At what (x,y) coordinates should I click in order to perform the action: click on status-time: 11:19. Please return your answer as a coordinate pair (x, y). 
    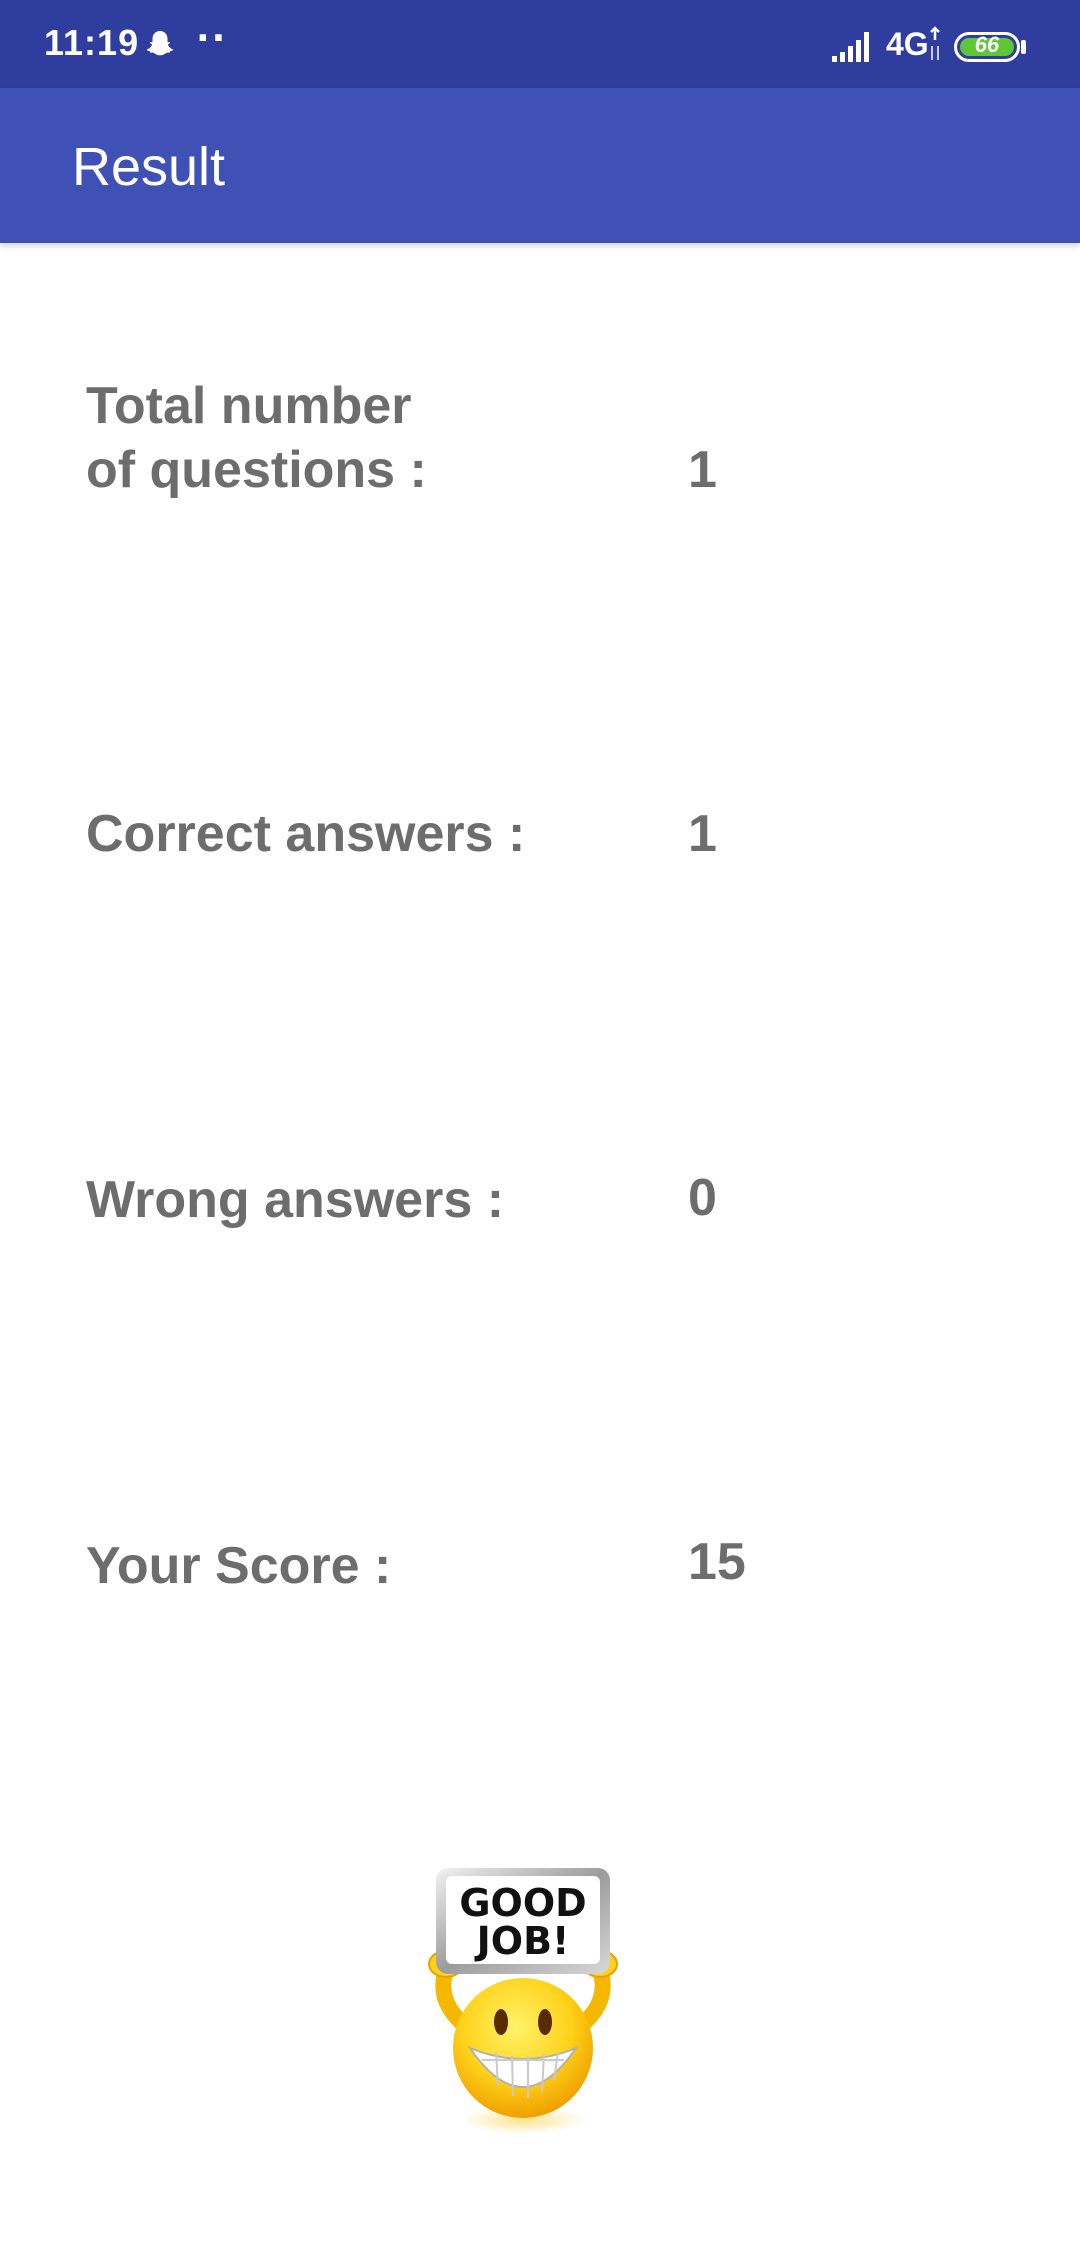
    Looking at the image, I should click on (92, 42).